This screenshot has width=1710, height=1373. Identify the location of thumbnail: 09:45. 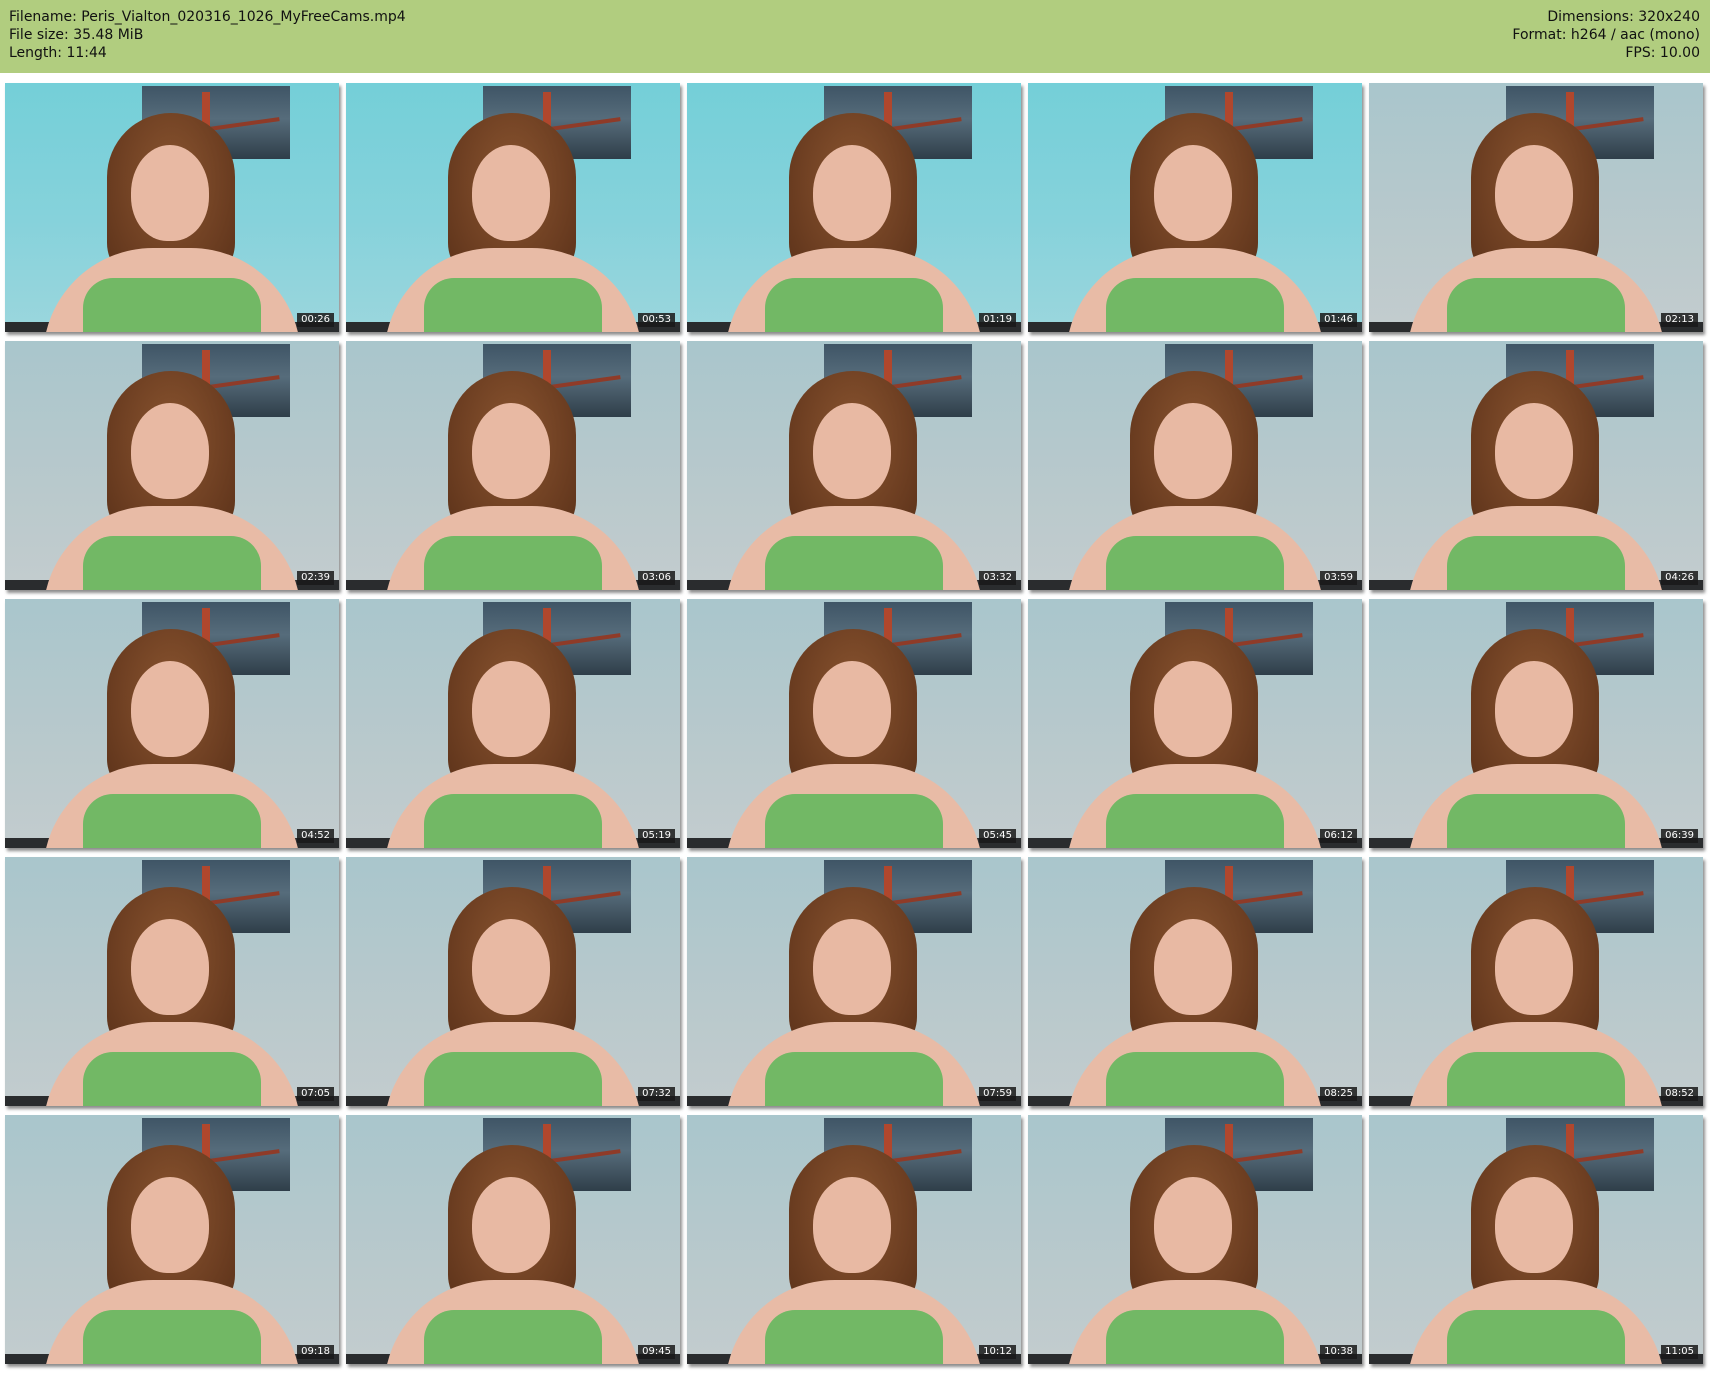
(513, 1239).